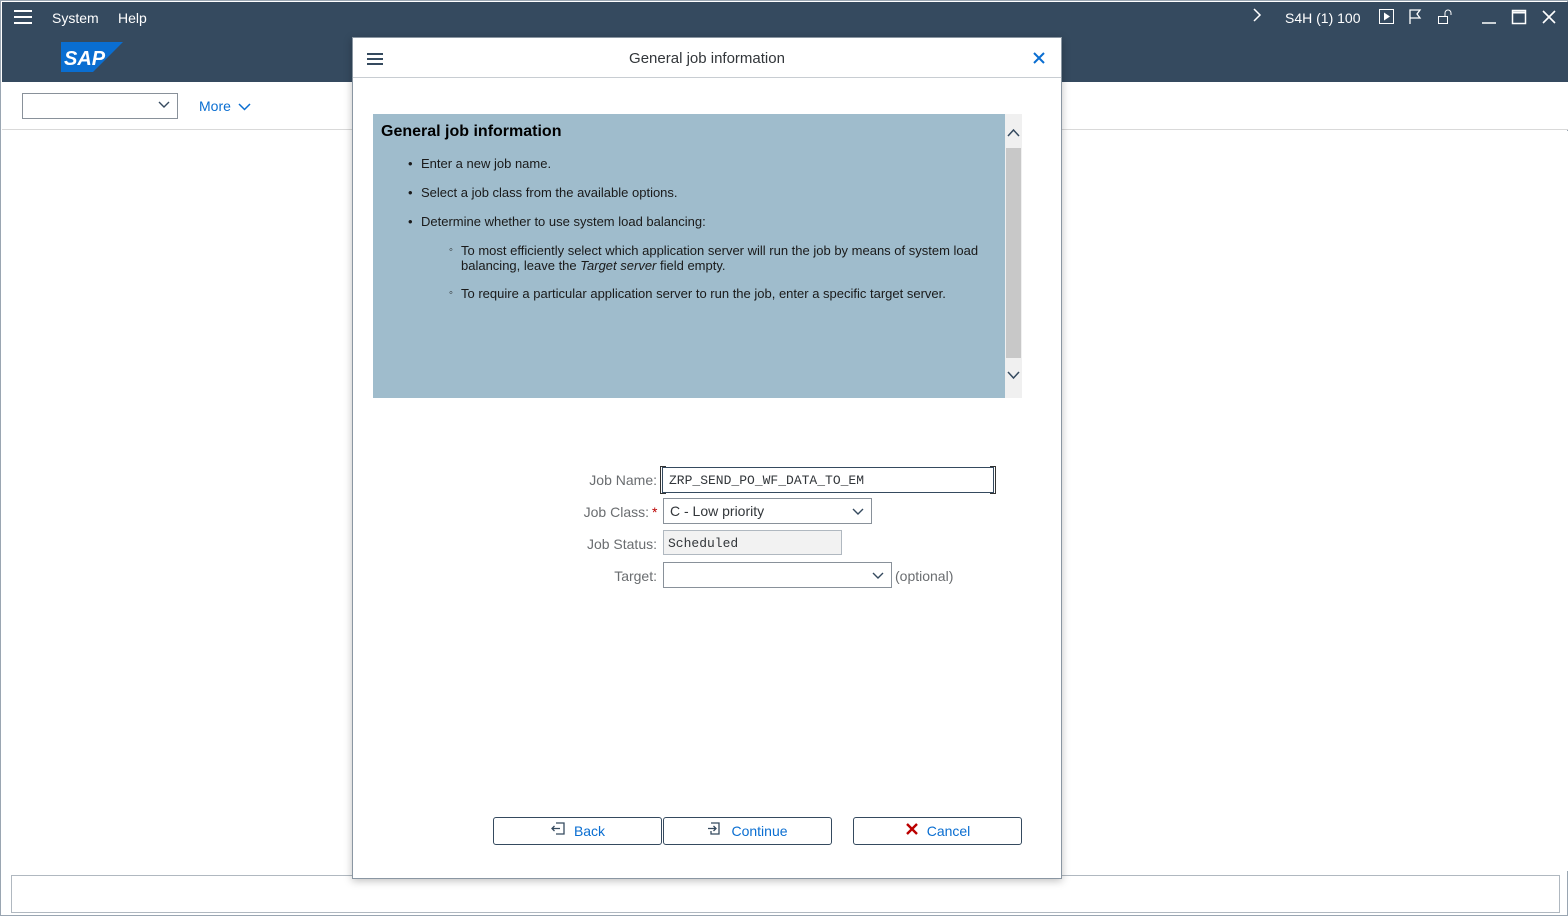 This screenshot has width=1568, height=916. I want to click on maximize-icon, so click(1519, 17).